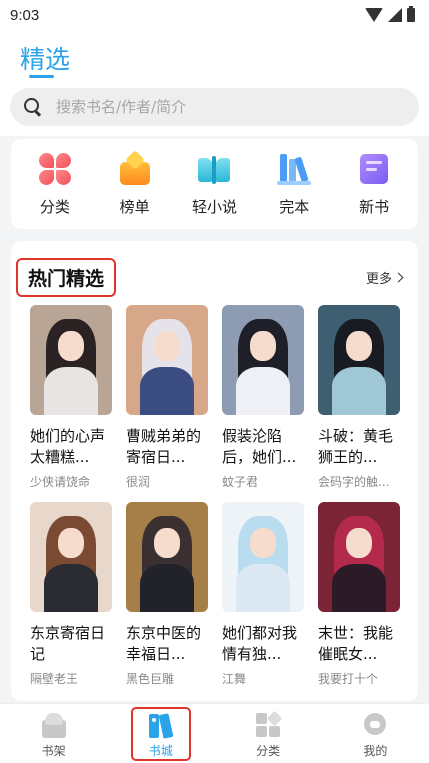 This screenshot has height=763, width=429. I want to click on search-section, so click(214, 108).